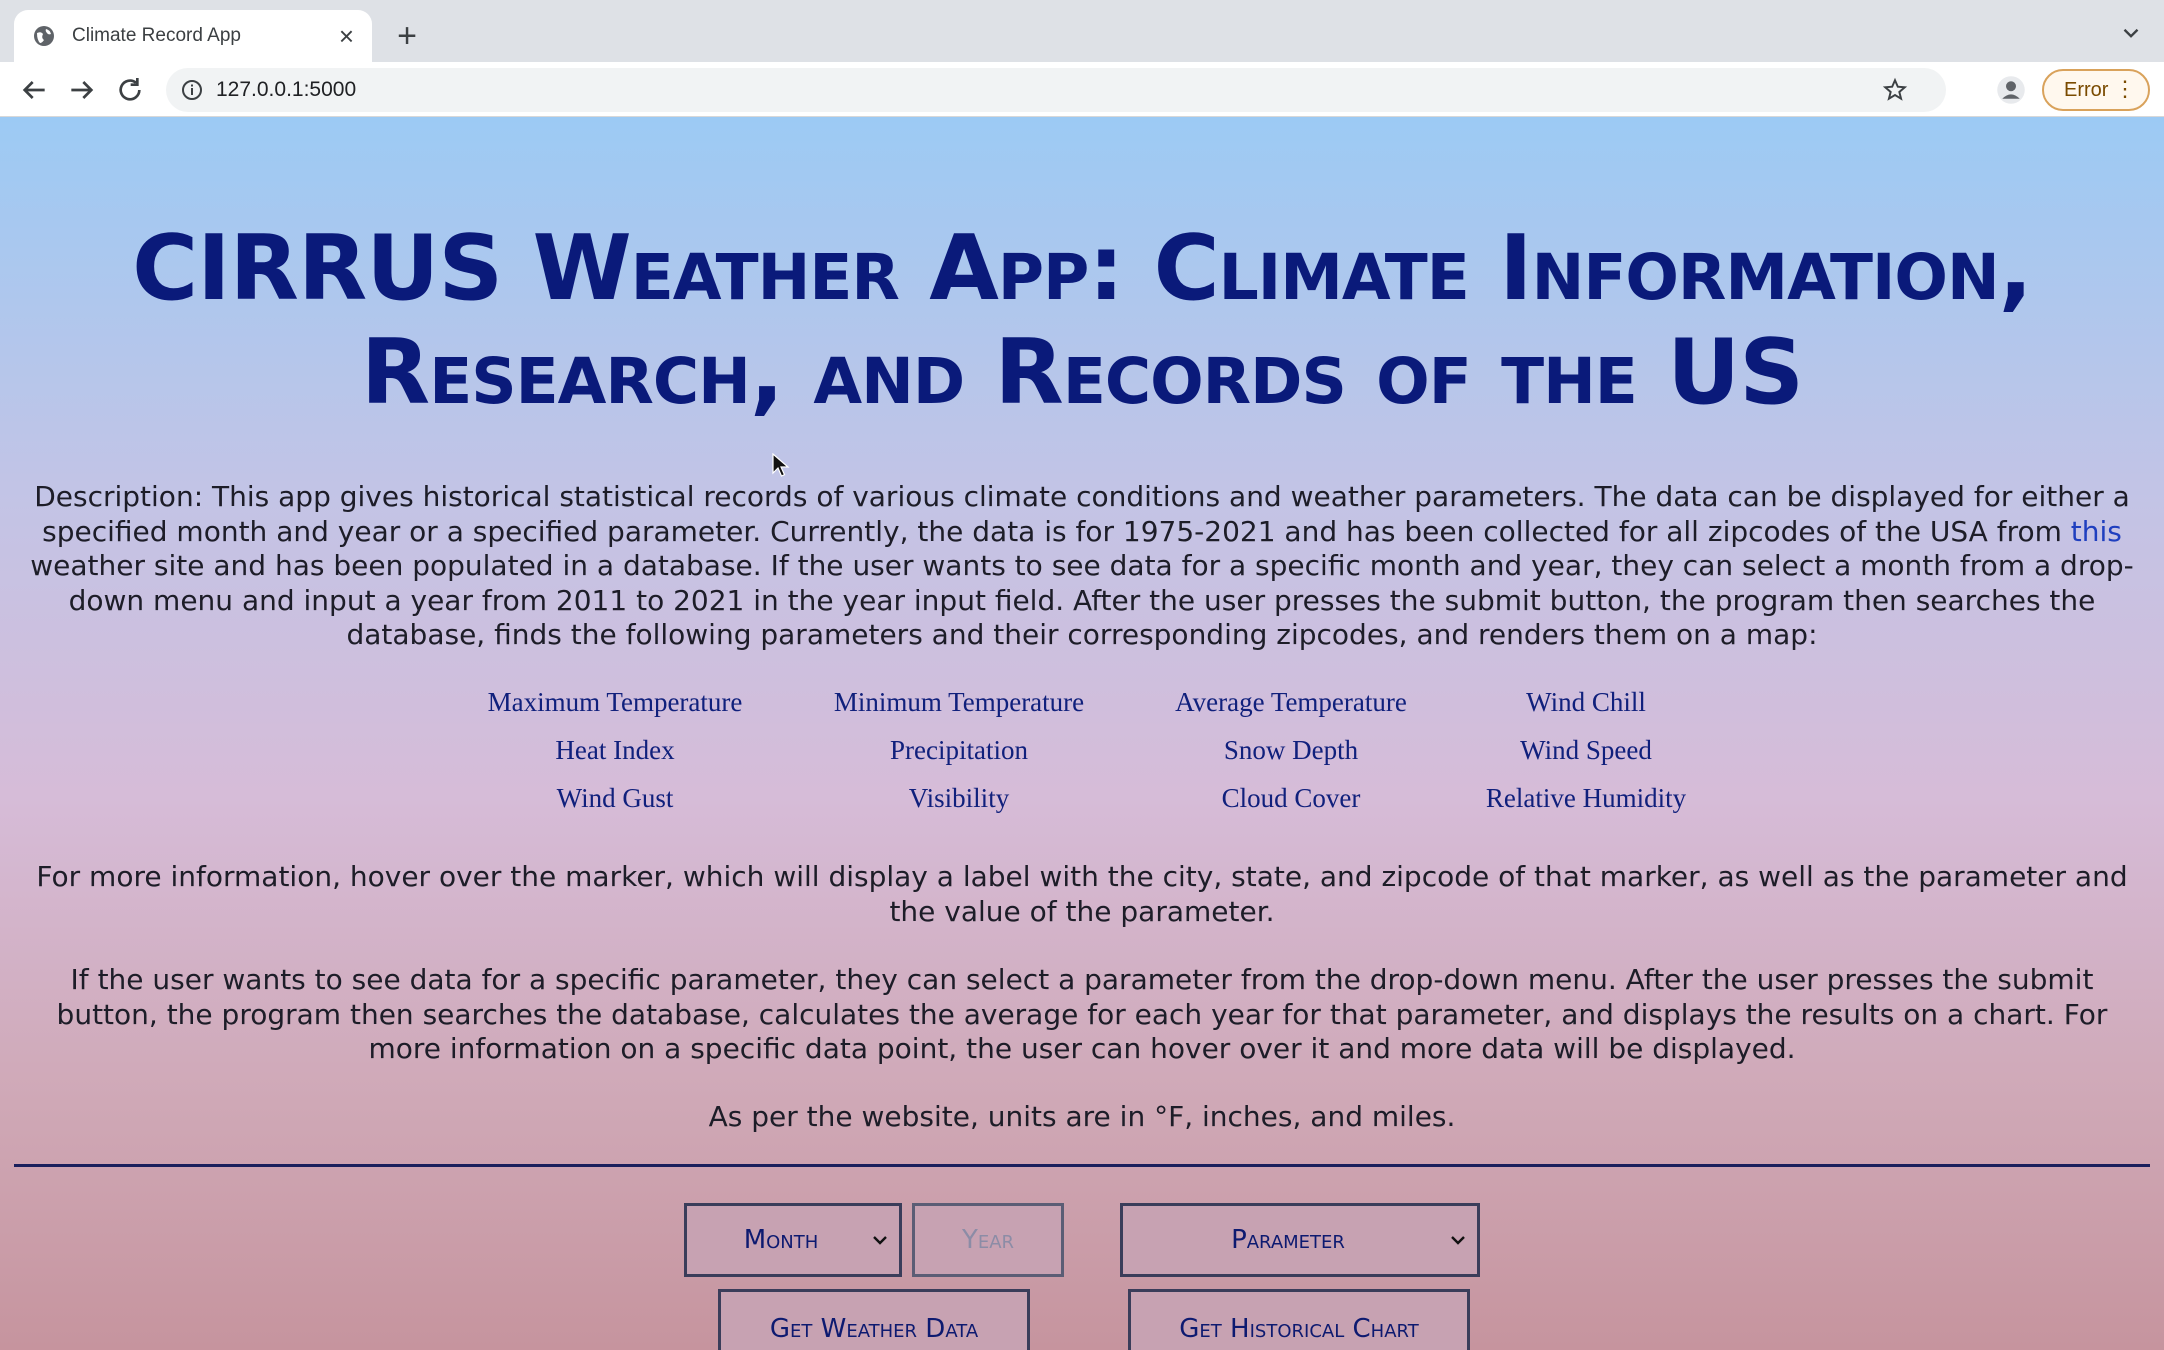 Image resolution: width=2164 pixels, height=1350 pixels. Describe the element at coordinates (1299, 1329) in the screenshot. I see `get-historical-chart-label: Get Historical Chart` at that location.